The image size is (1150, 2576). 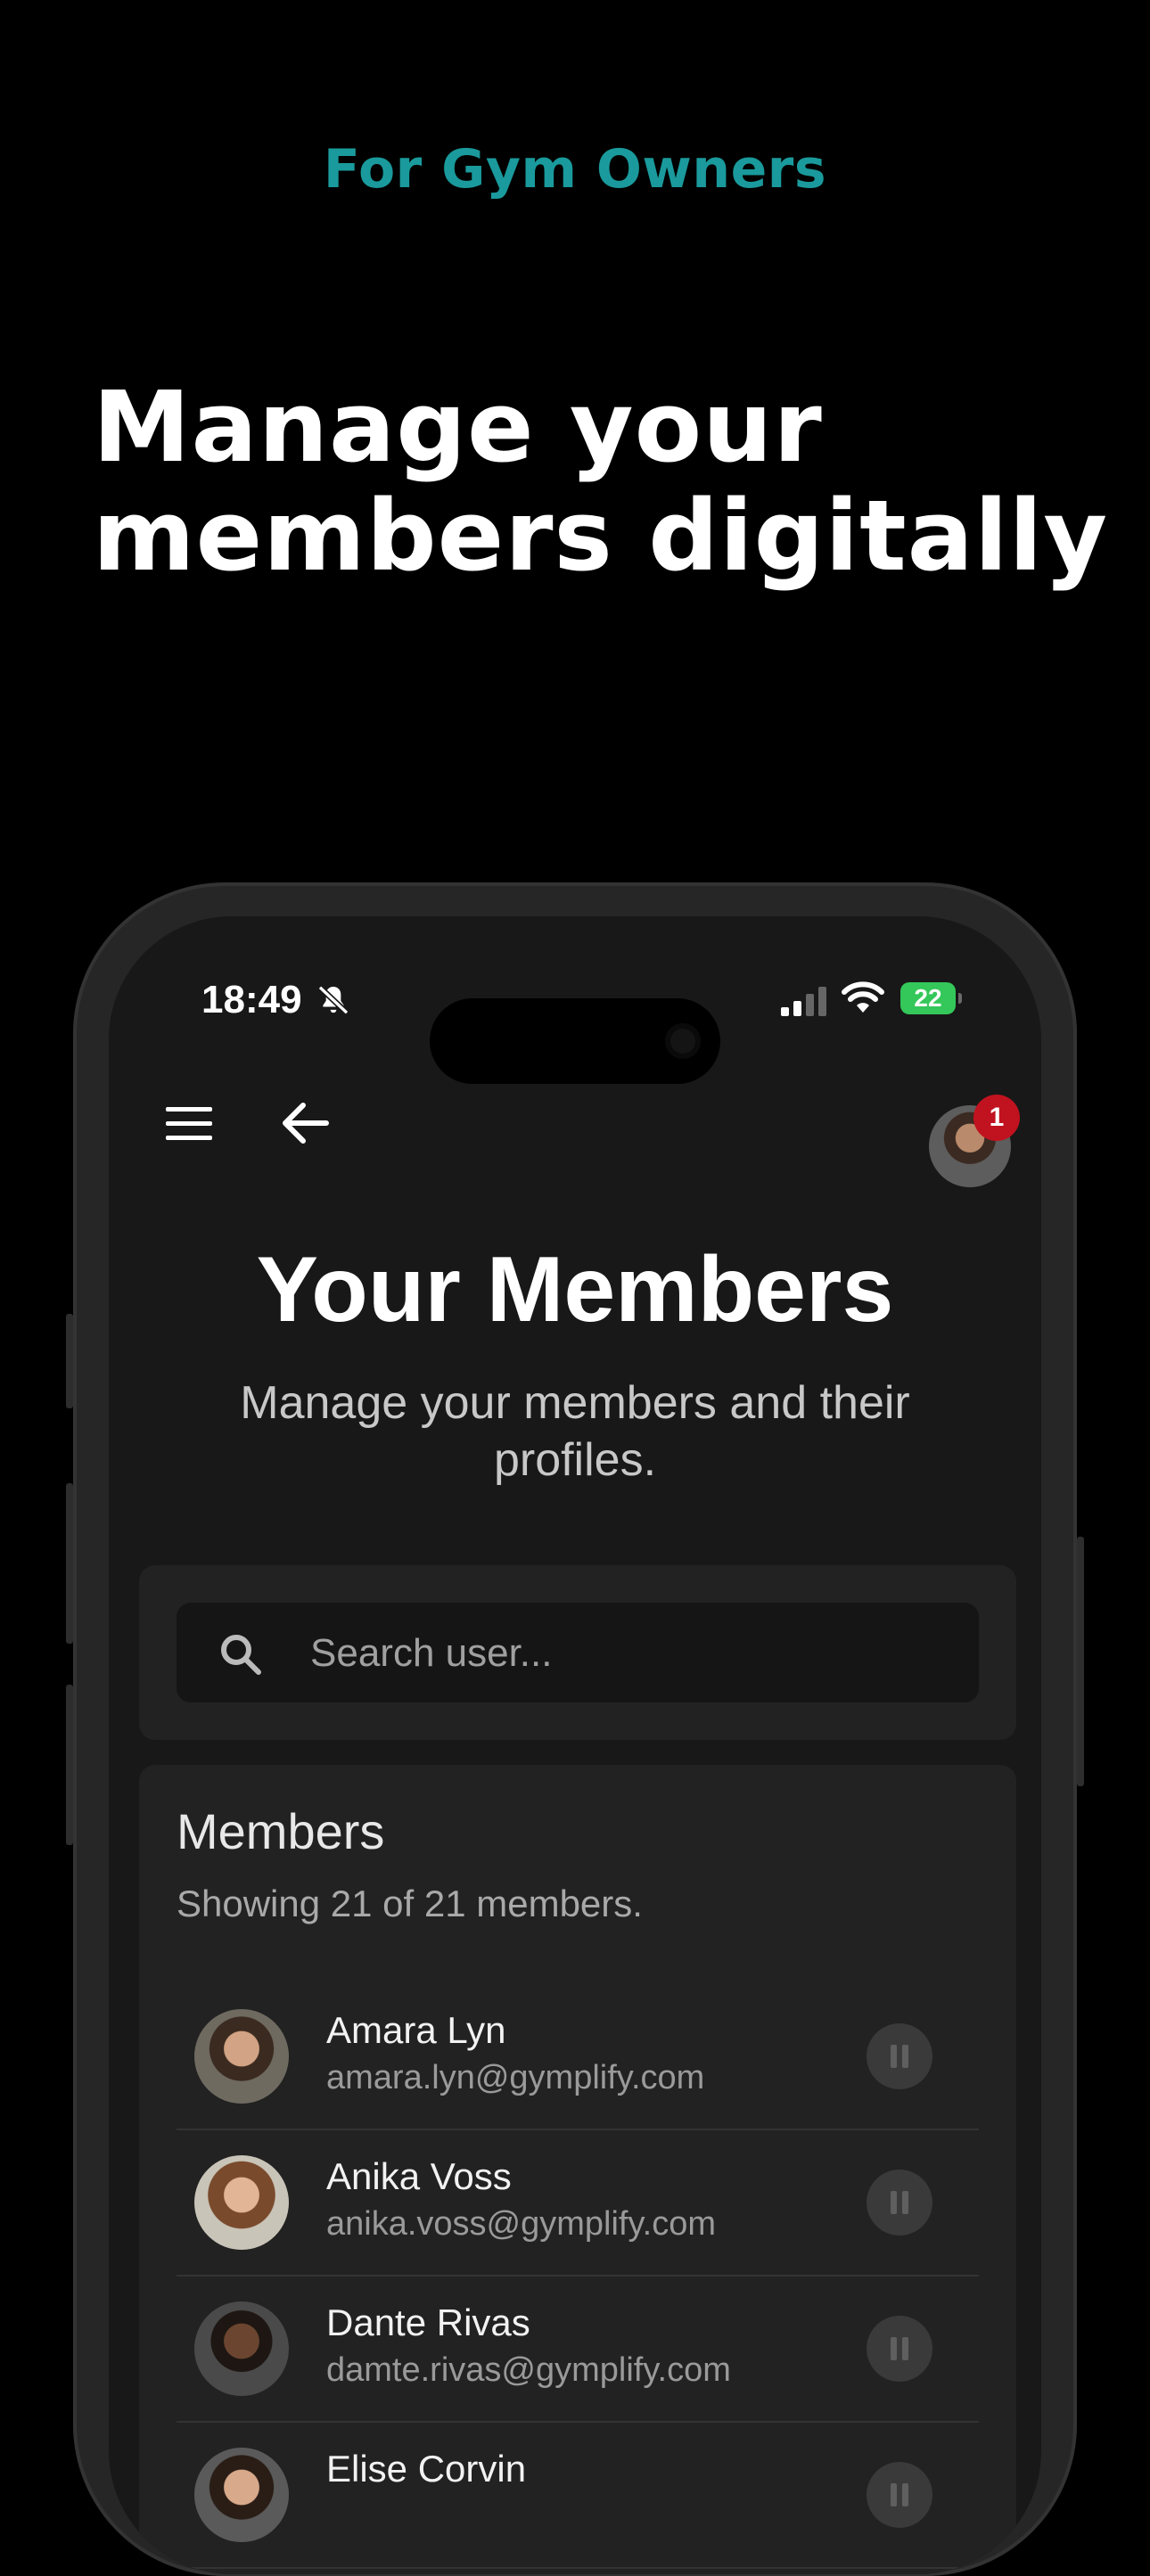 I want to click on status-time: 18:49, so click(x=251, y=999).